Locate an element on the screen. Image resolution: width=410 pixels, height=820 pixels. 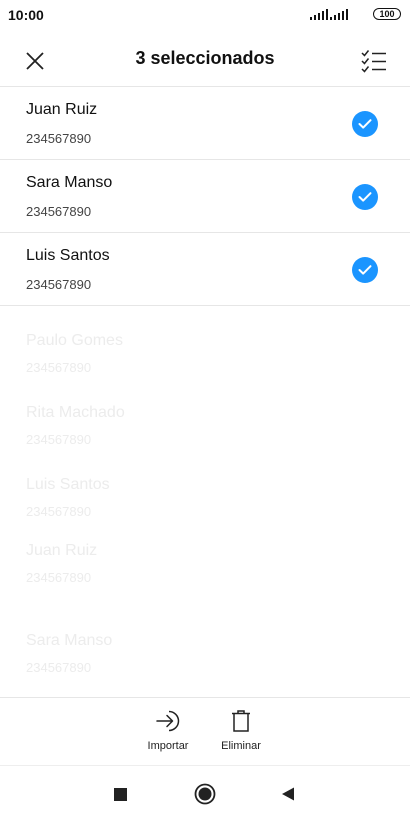
delete-button: Eliminar is located at coordinates (241, 730).